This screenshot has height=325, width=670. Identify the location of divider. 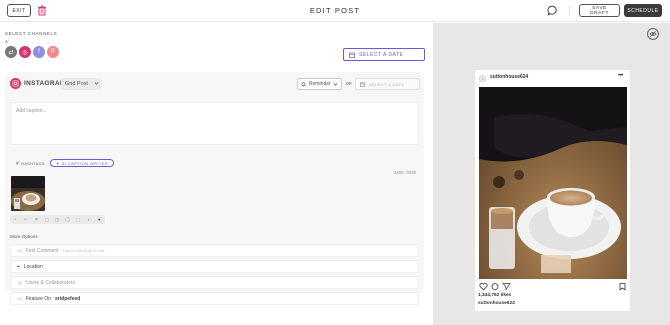
(569, 11).